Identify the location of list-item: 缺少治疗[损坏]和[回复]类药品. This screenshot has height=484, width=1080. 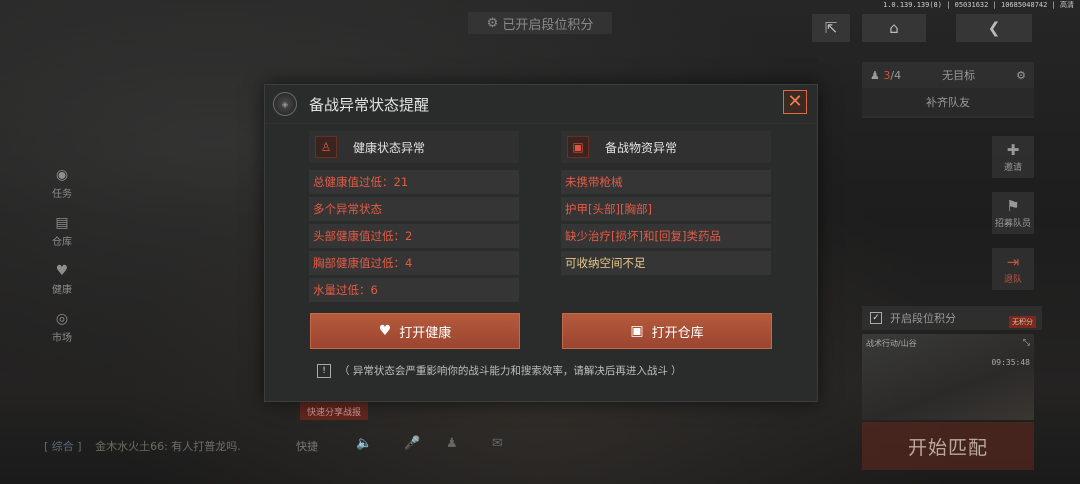
(666, 236).